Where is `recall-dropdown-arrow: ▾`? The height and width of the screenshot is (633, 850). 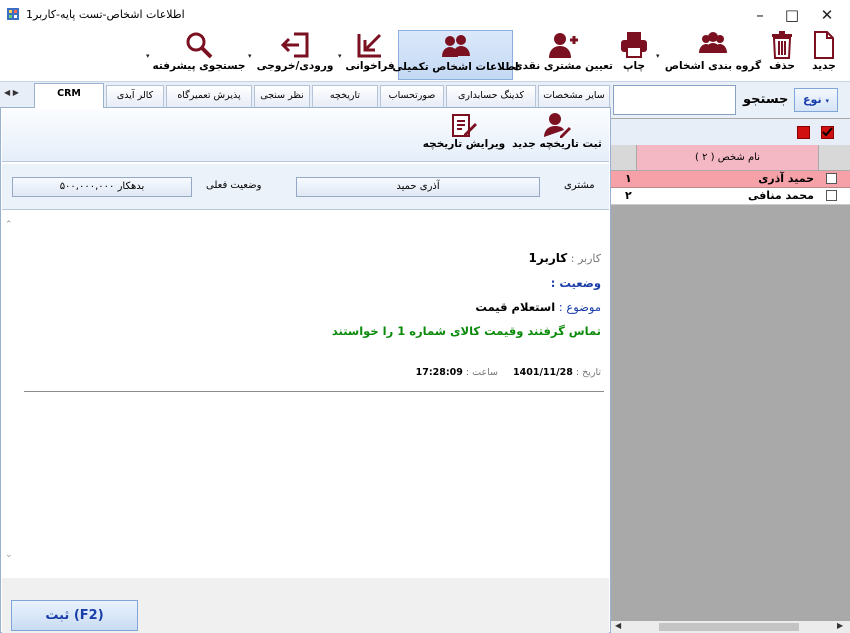 recall-dropdown-arrow: ▾ is located at coordinates (340, 56).